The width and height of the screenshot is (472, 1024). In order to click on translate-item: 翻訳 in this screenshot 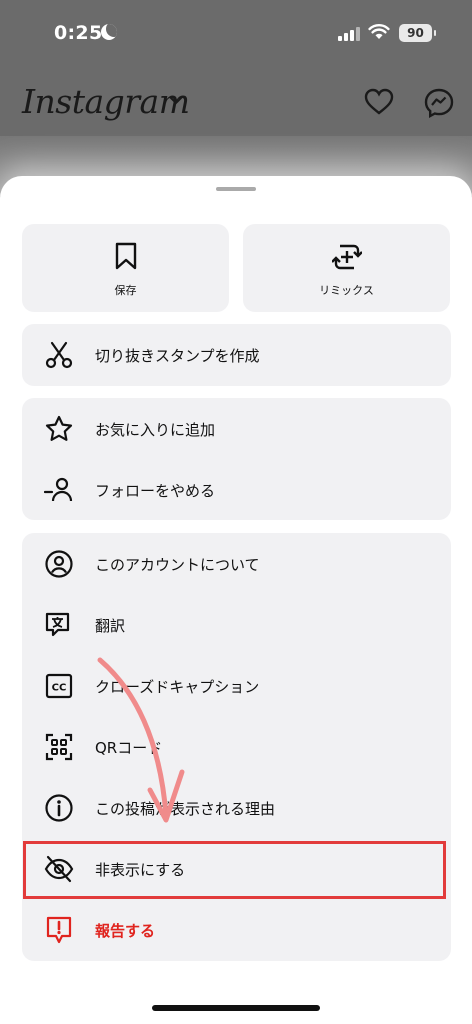, I will do `click(236, 624)`.